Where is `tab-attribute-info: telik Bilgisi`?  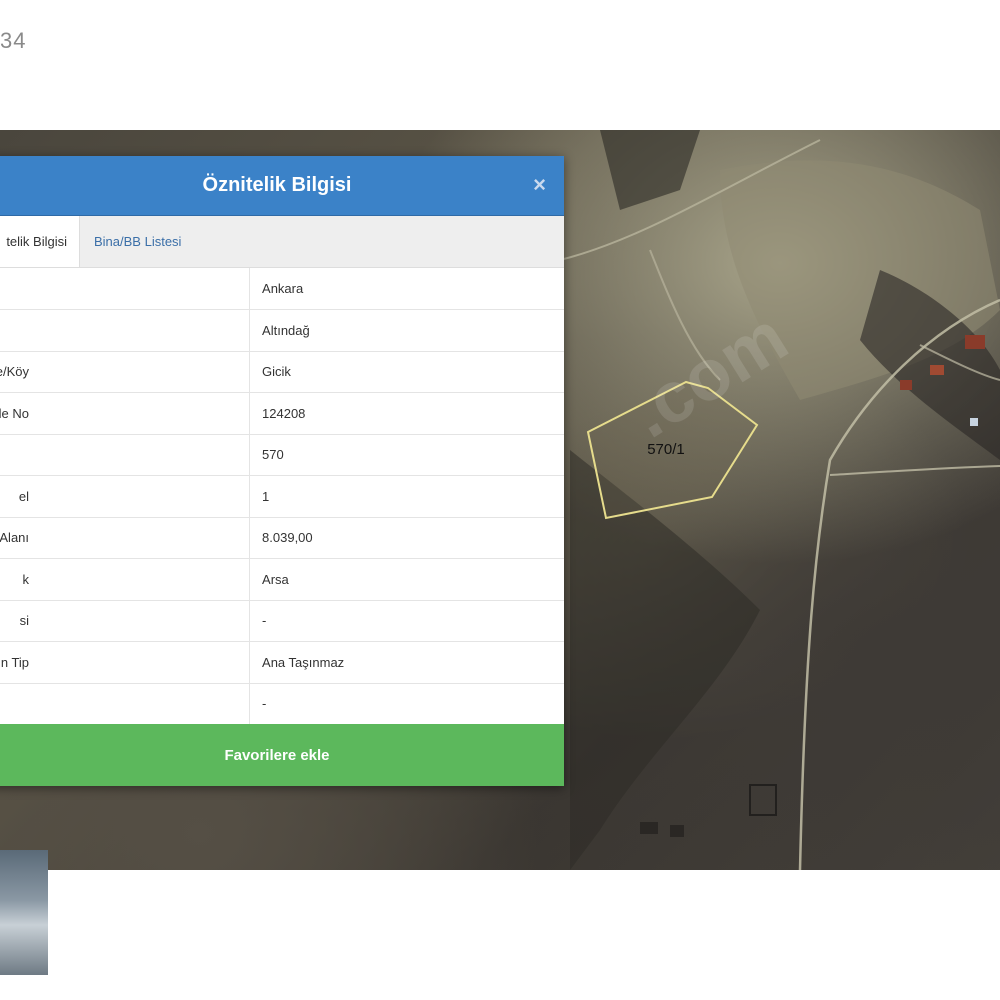
tab-attribute-info: telik Bilgisi is located at coordinates (40, 241).